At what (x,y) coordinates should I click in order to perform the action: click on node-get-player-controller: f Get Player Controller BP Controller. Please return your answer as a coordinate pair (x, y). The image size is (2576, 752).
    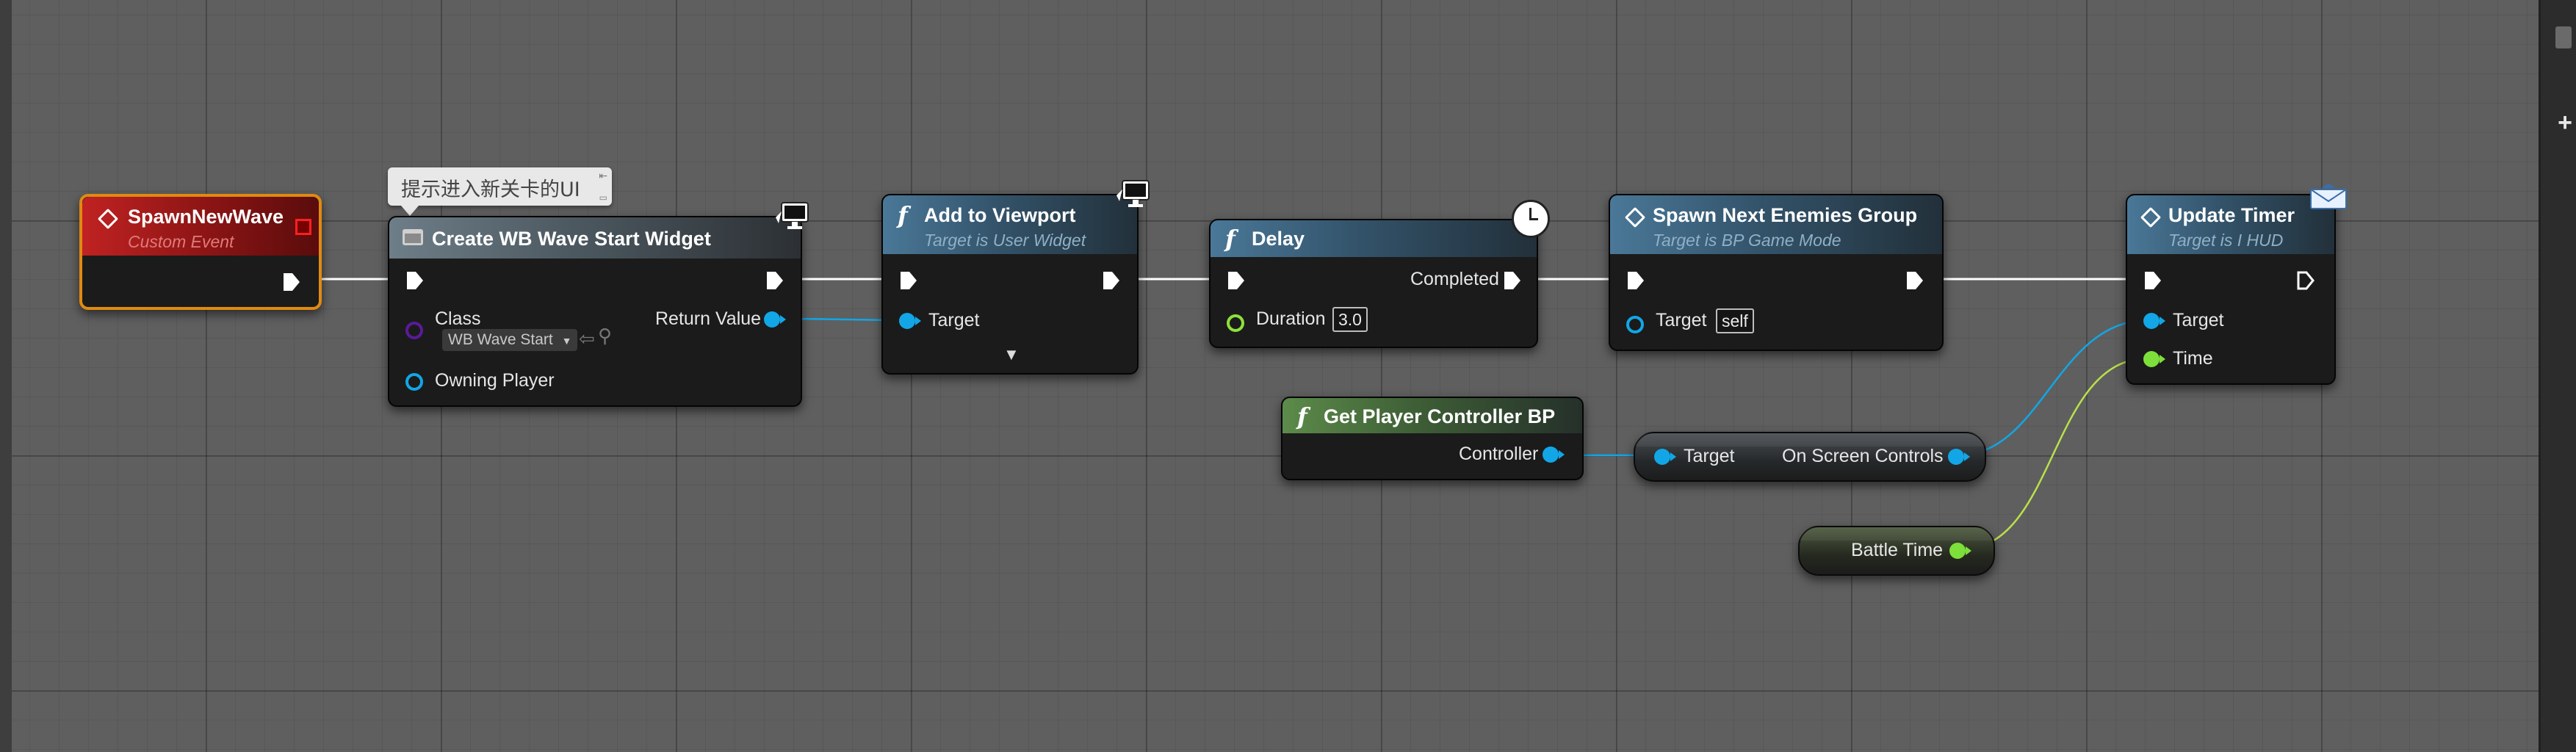
    Looking at the image, I should click on (1432, 439).